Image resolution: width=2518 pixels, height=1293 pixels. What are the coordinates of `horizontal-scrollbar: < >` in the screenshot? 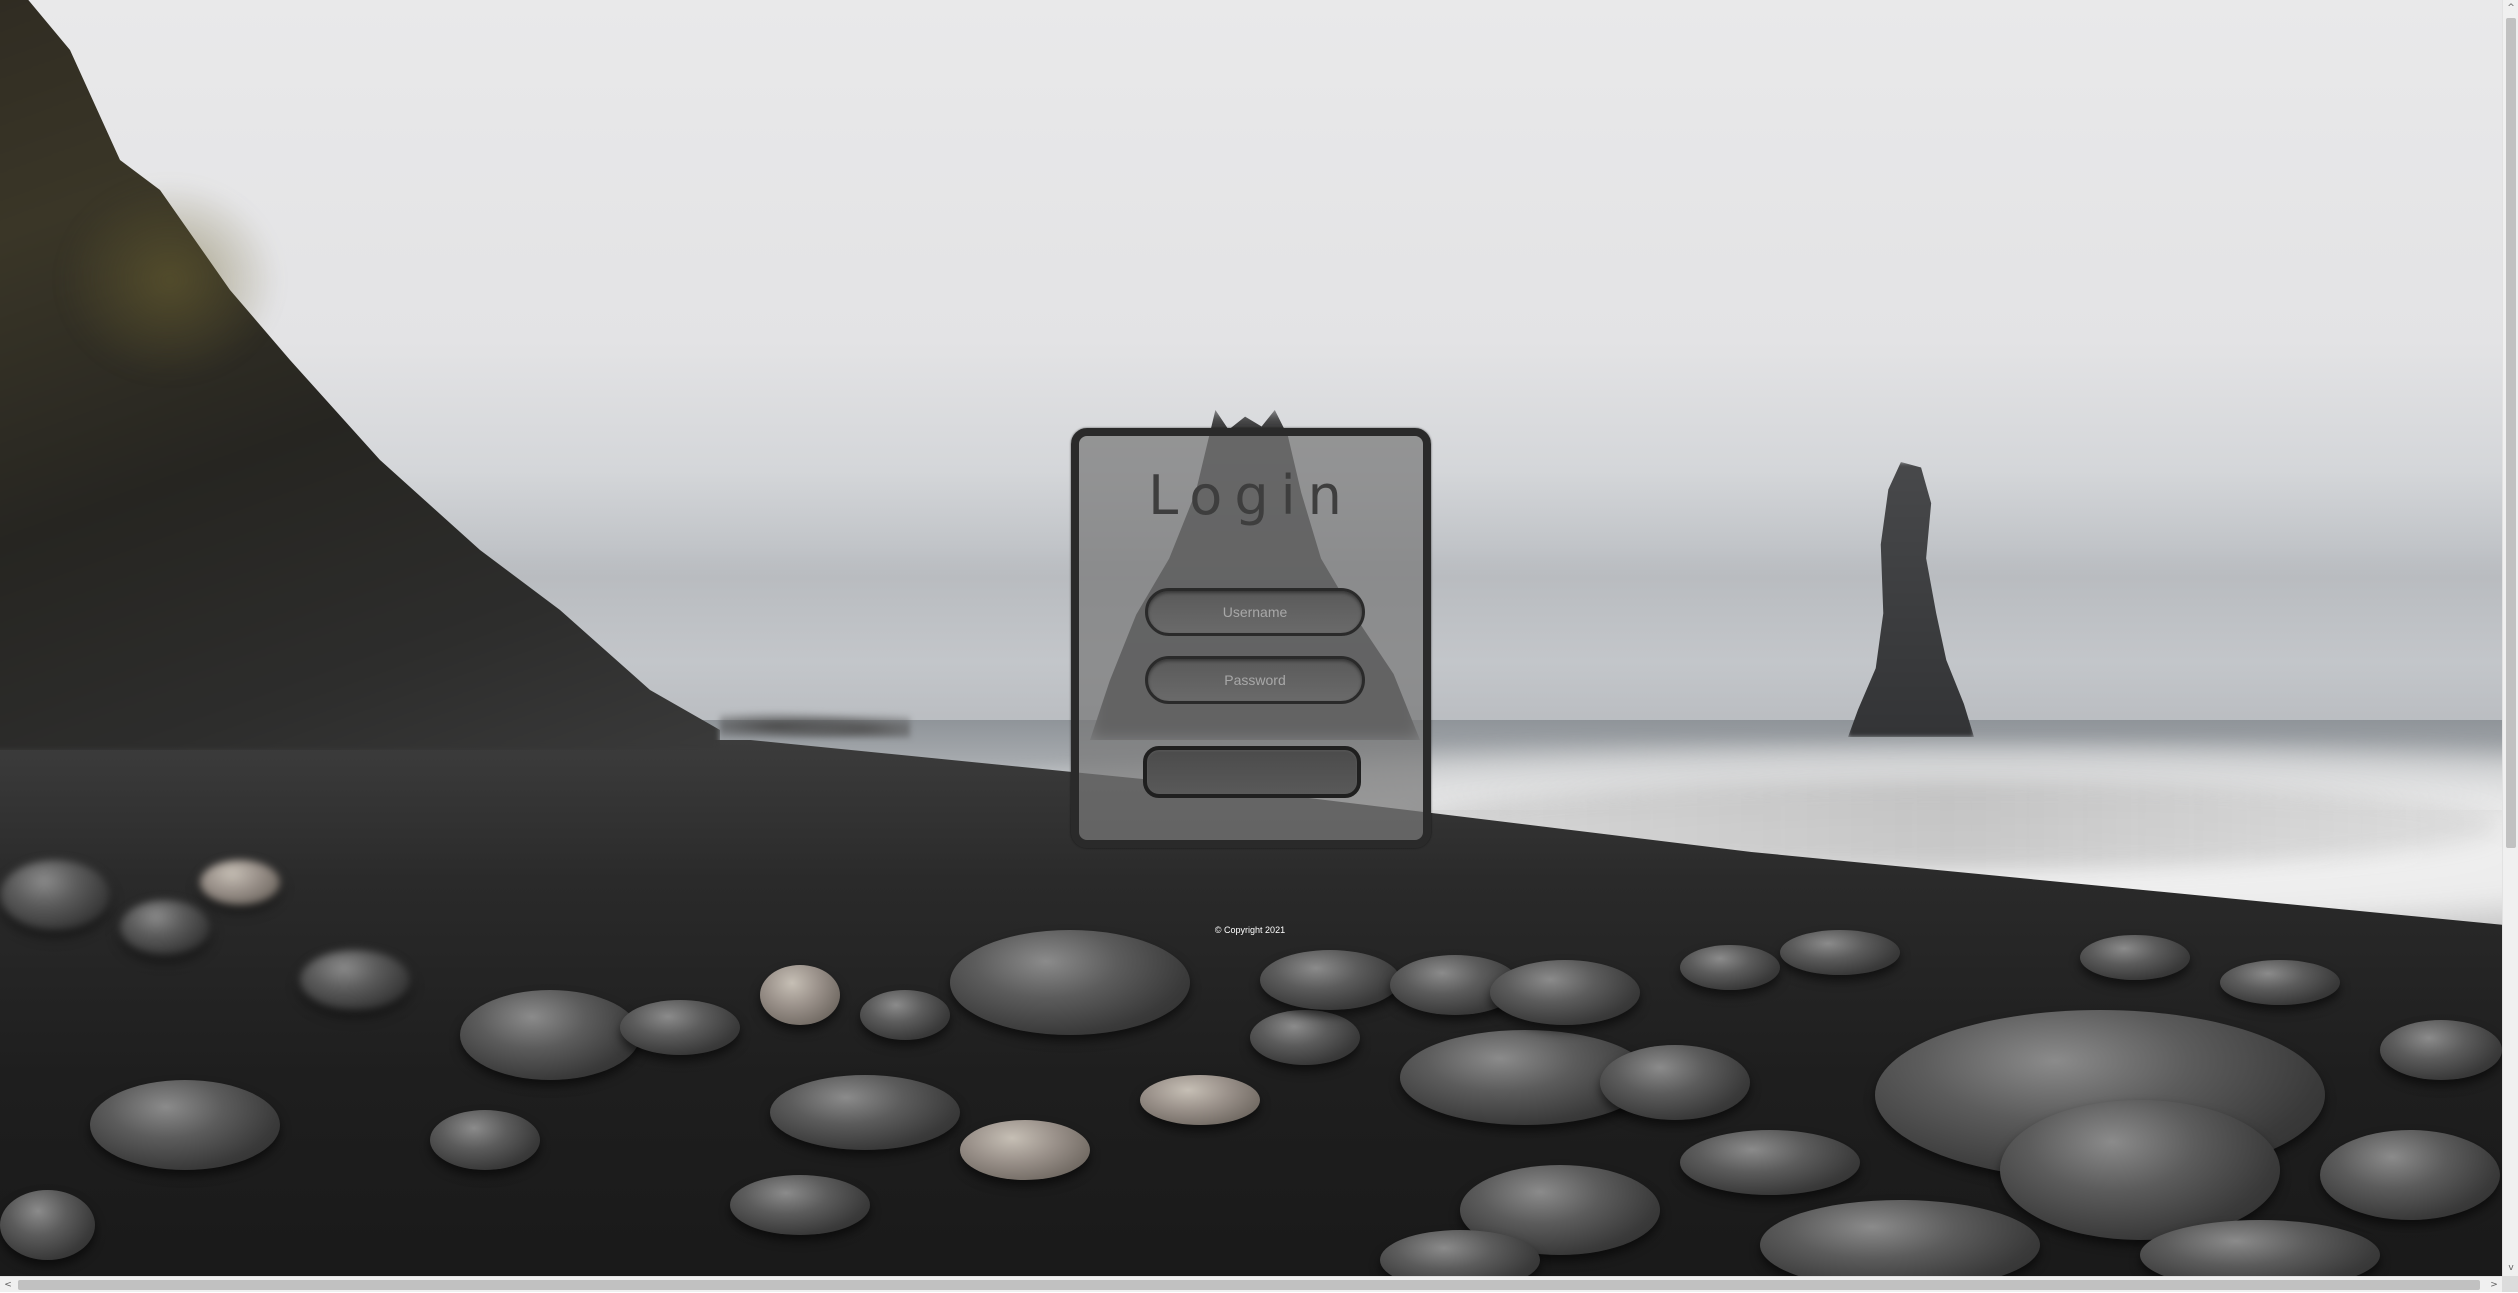 It's located at (1251, 1284).